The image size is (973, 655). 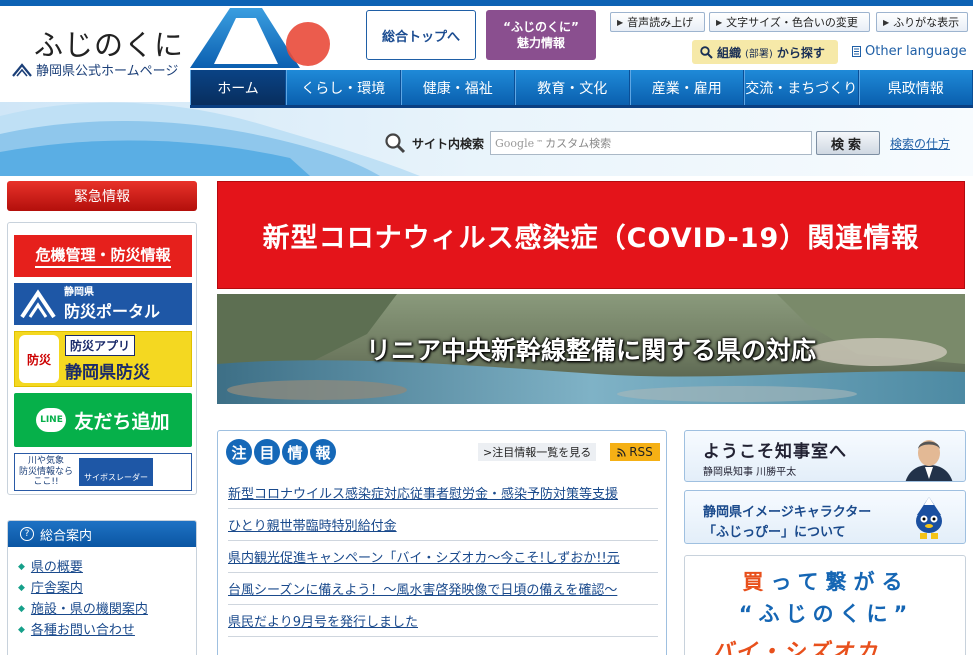 What do you see at coordinates (621, 452) in the screenshot?
I see `rss-icon` at bounding box center [621, 452].